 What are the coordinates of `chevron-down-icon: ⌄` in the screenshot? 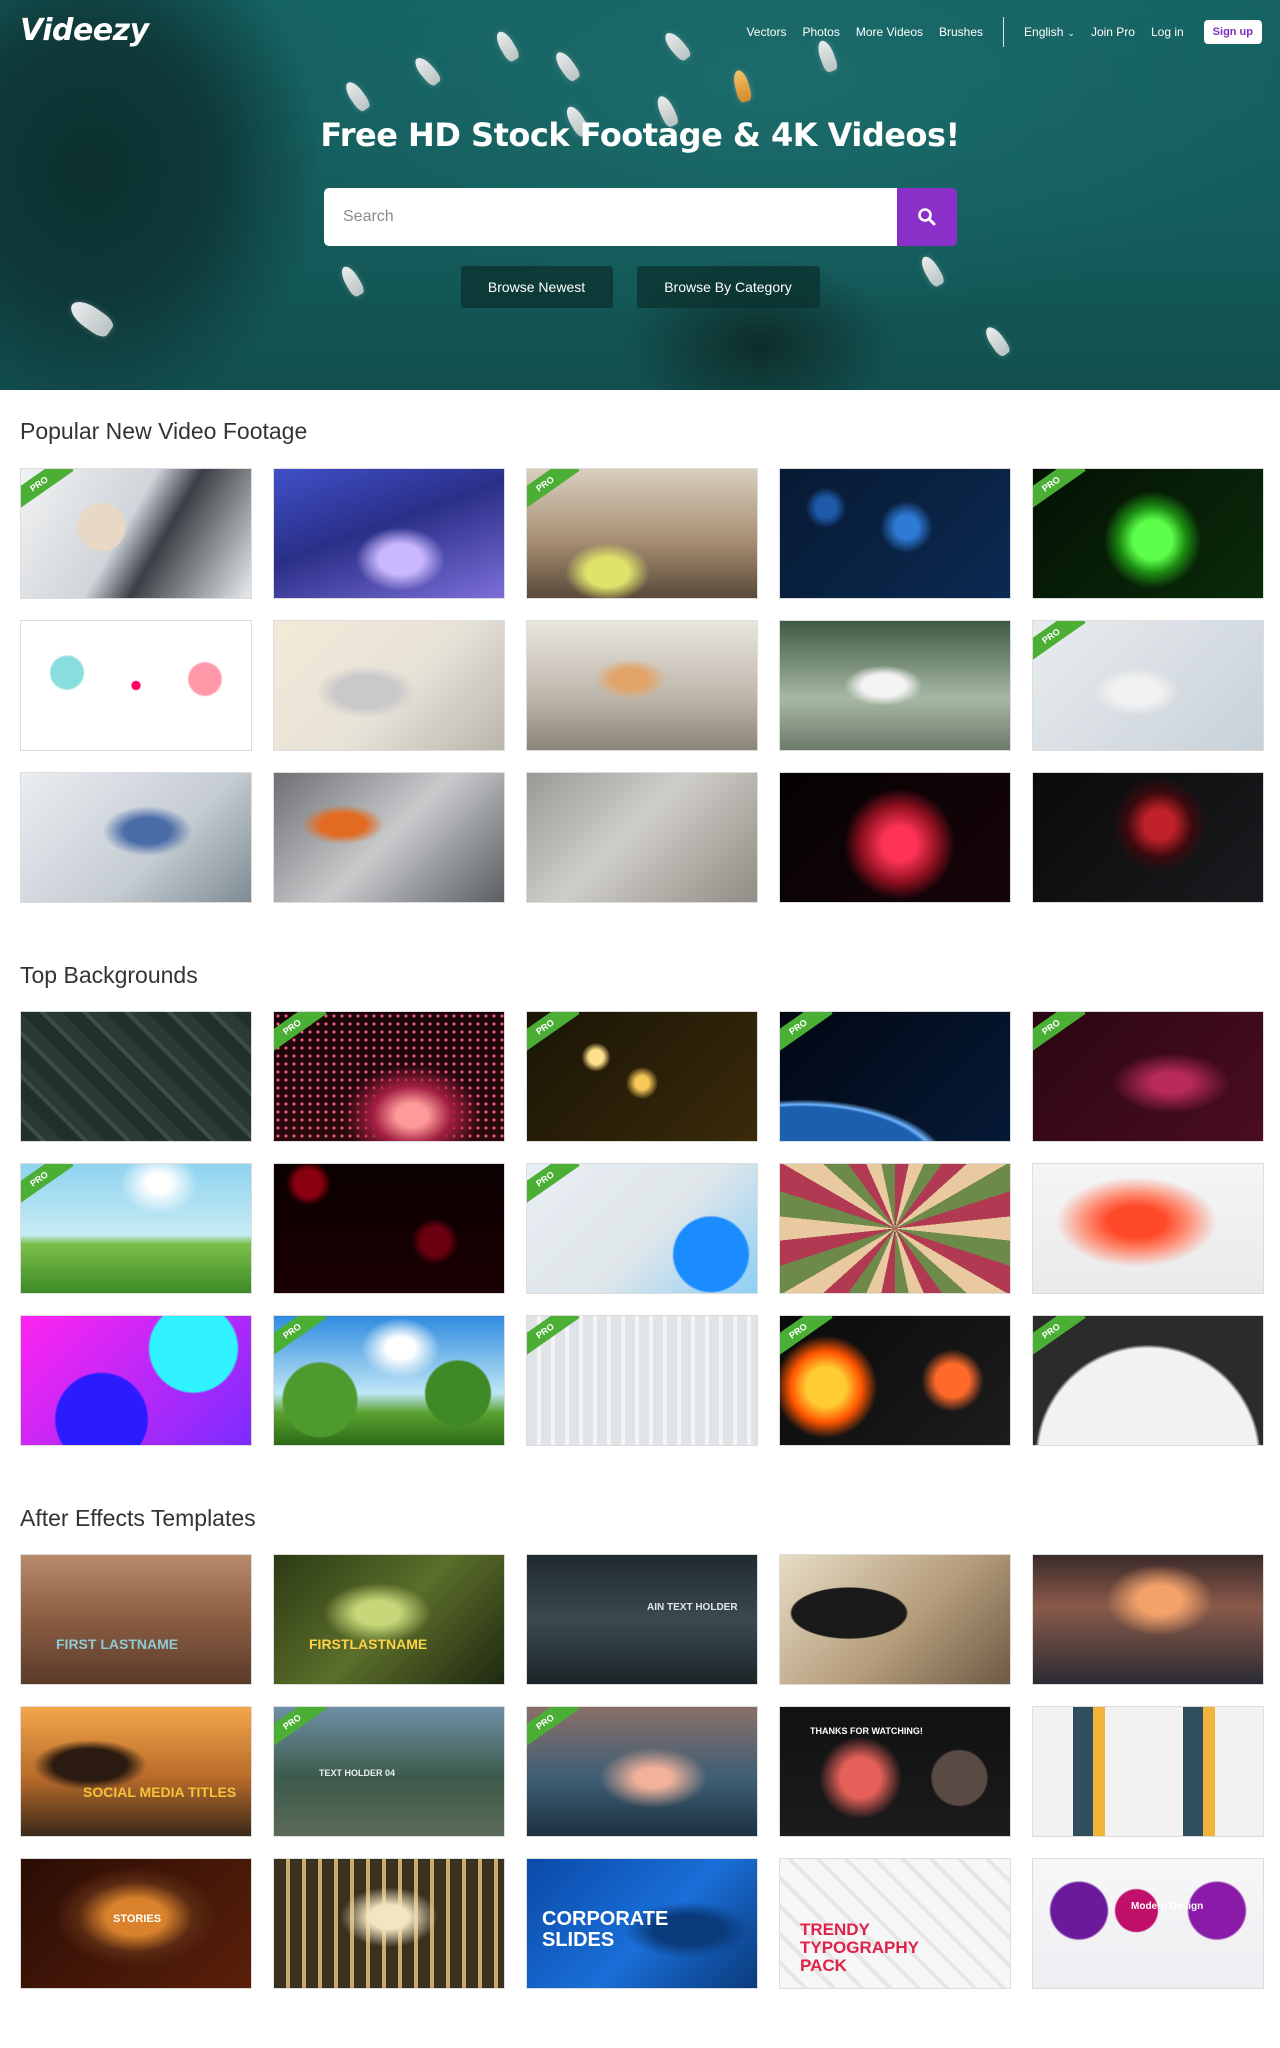 It's located at (1071, 33).